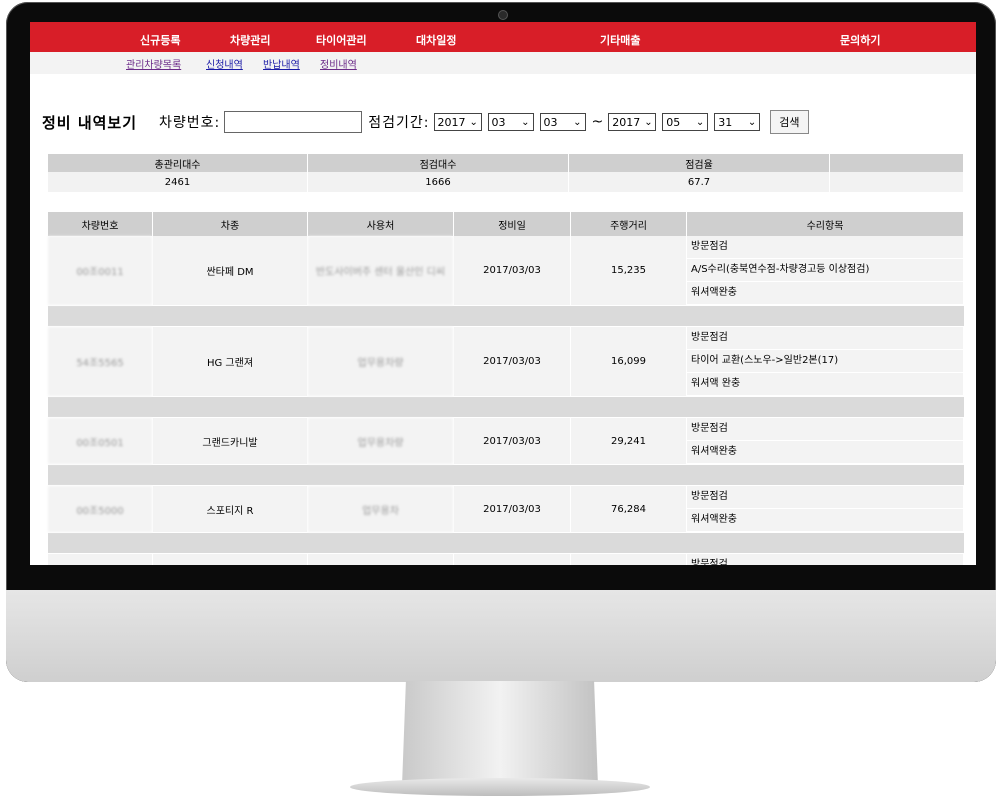 The width and height of the screenshot is (1000, 799). Describe the element at coordinates (100, 271) in the screenshot. I see `cell-car-no: 00조0011` at that location.